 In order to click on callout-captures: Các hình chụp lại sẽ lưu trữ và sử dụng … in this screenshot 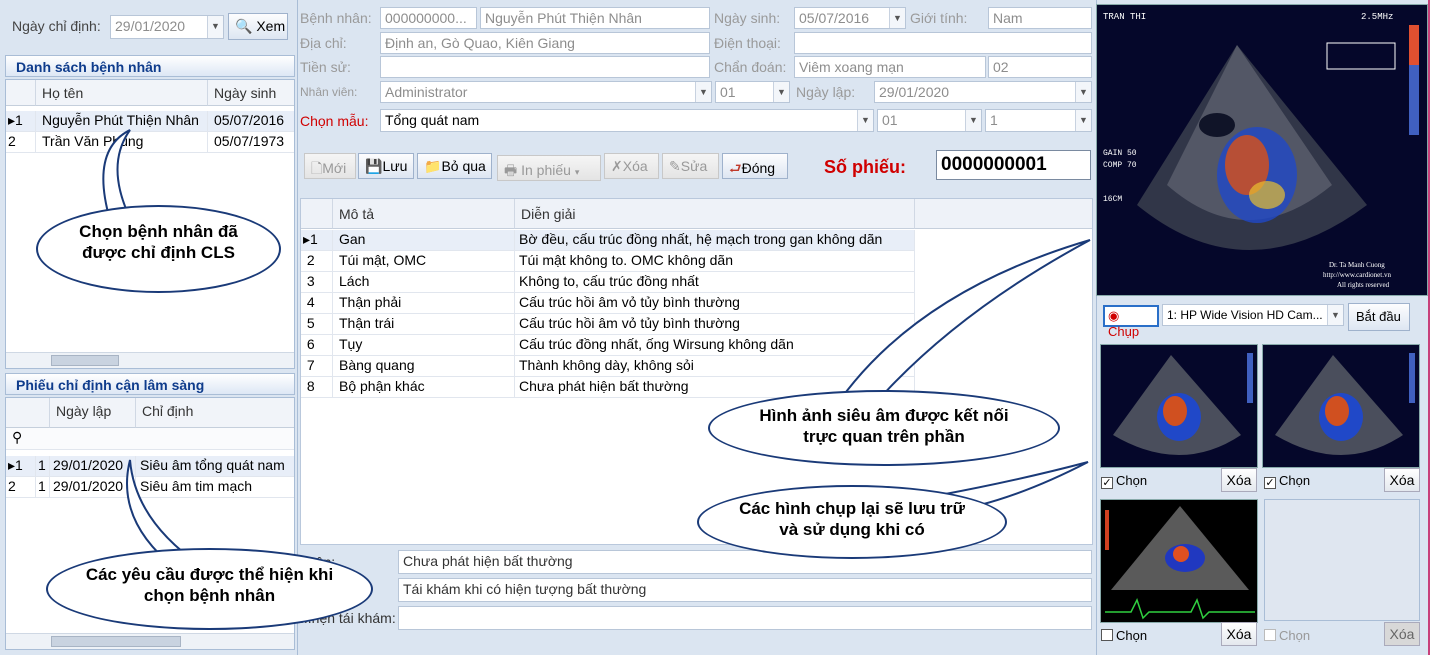, I will do `click(852, 522)`.